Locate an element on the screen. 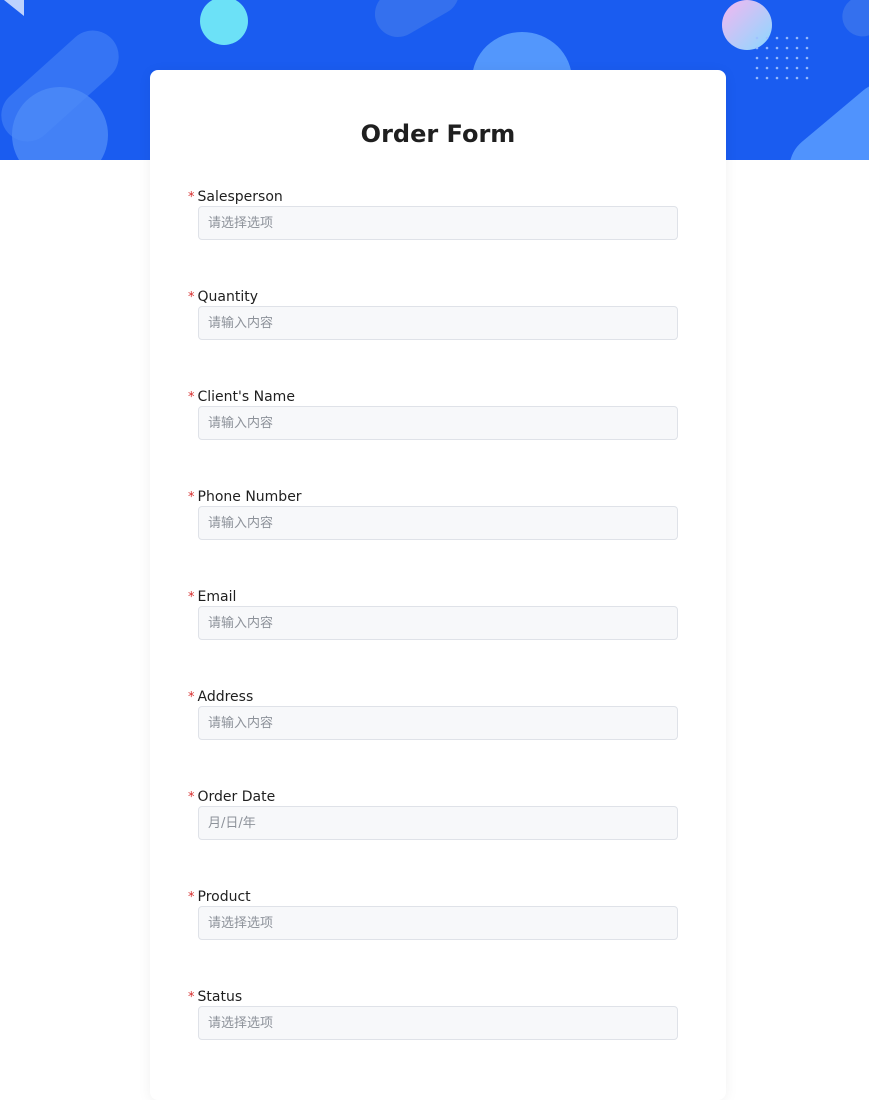 This screenshot has width=869, height=1100. phone-number-input is located at coordinates (438, 523).